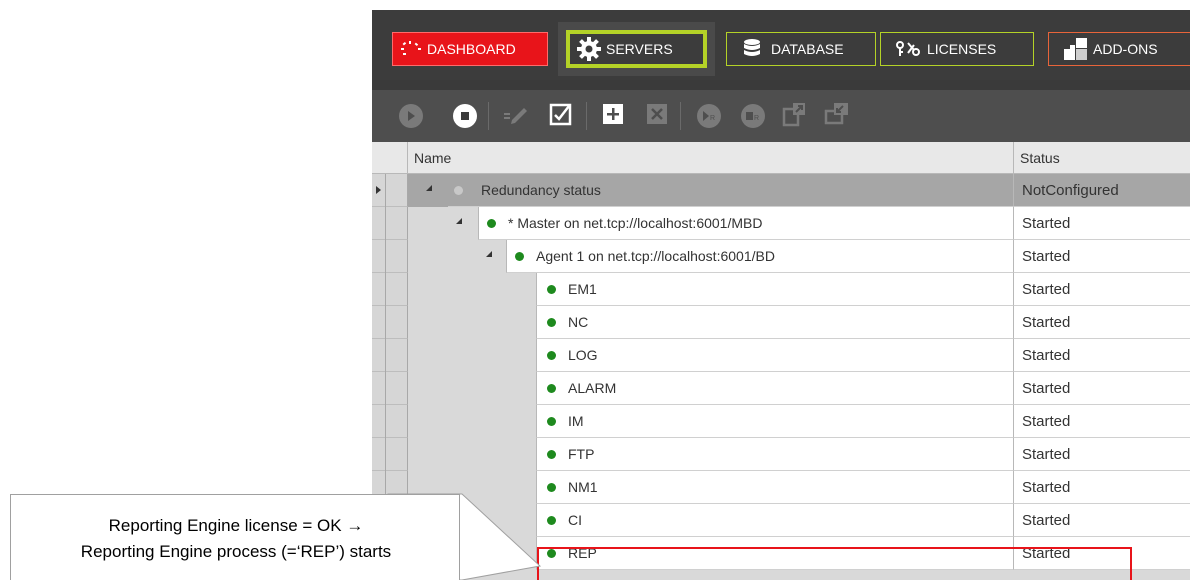  Describe the element at coordinates (390, 158) in the screenshot. I see `header-gutter` at that location.